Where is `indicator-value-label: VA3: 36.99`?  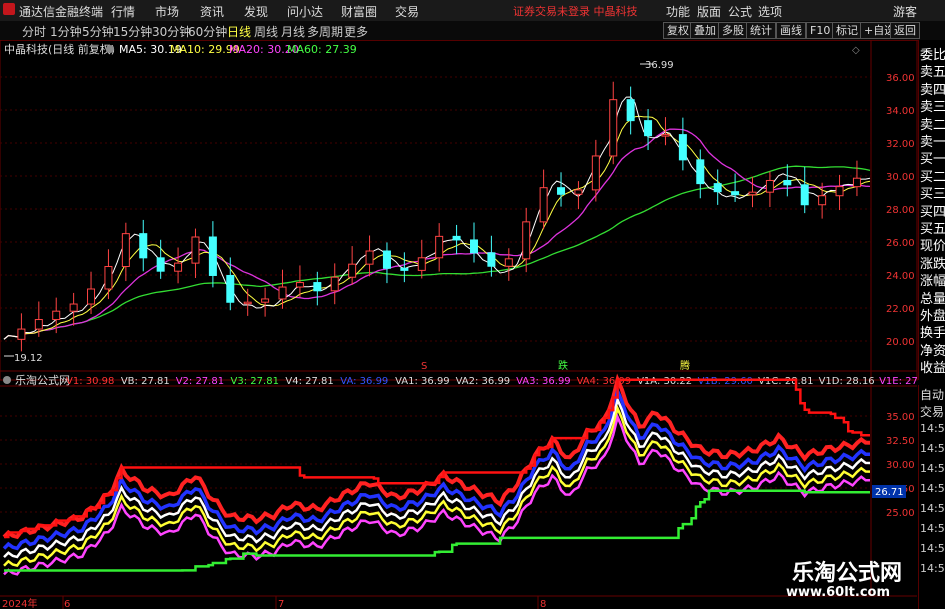
indicator-value-label: VA3: 36.99 is located at coordinates (543, 381).